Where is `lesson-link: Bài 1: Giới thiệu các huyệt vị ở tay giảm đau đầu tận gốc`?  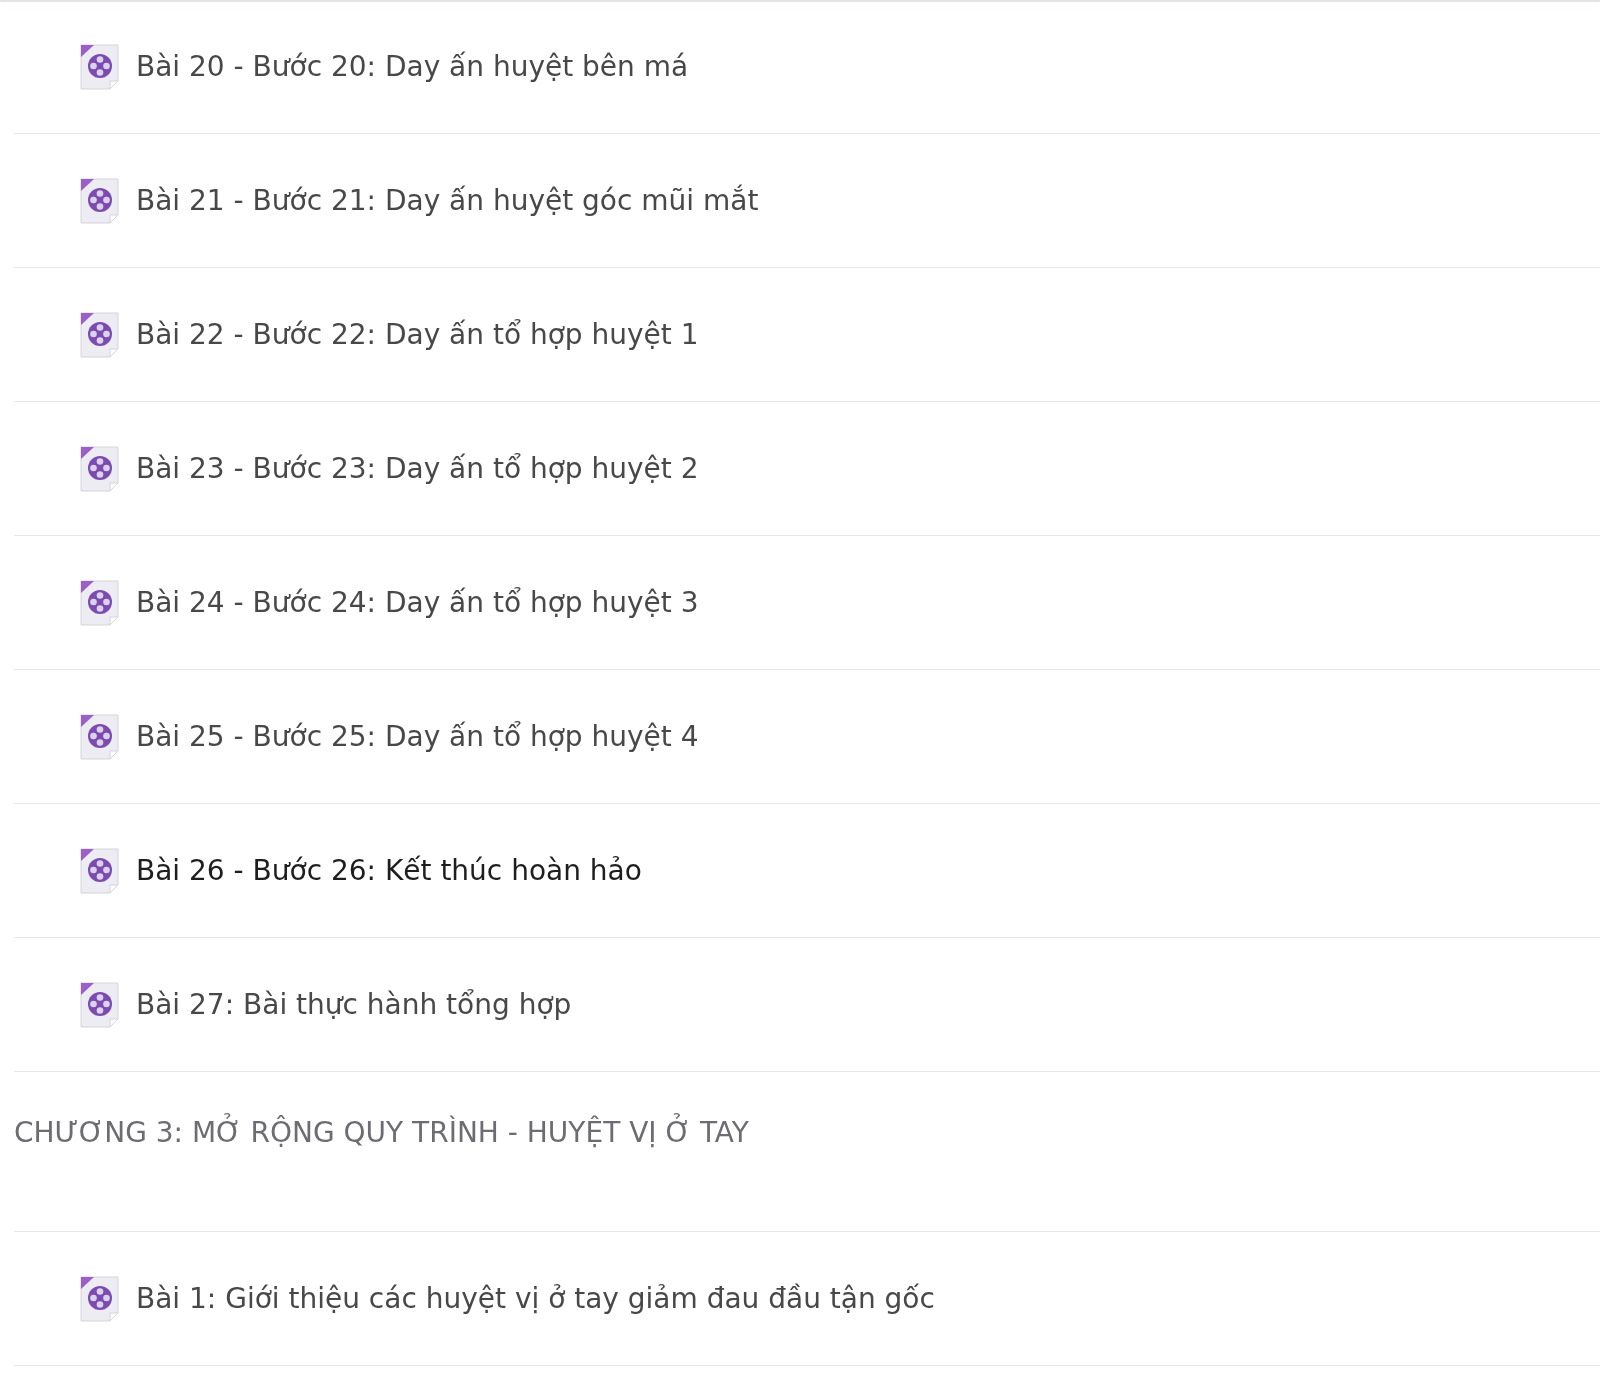 lesson-link: Bài 1: Giới thiệu các huyệt vị ở tay giảm đau đầu tận gốc is located at coordinates (535, 1298).